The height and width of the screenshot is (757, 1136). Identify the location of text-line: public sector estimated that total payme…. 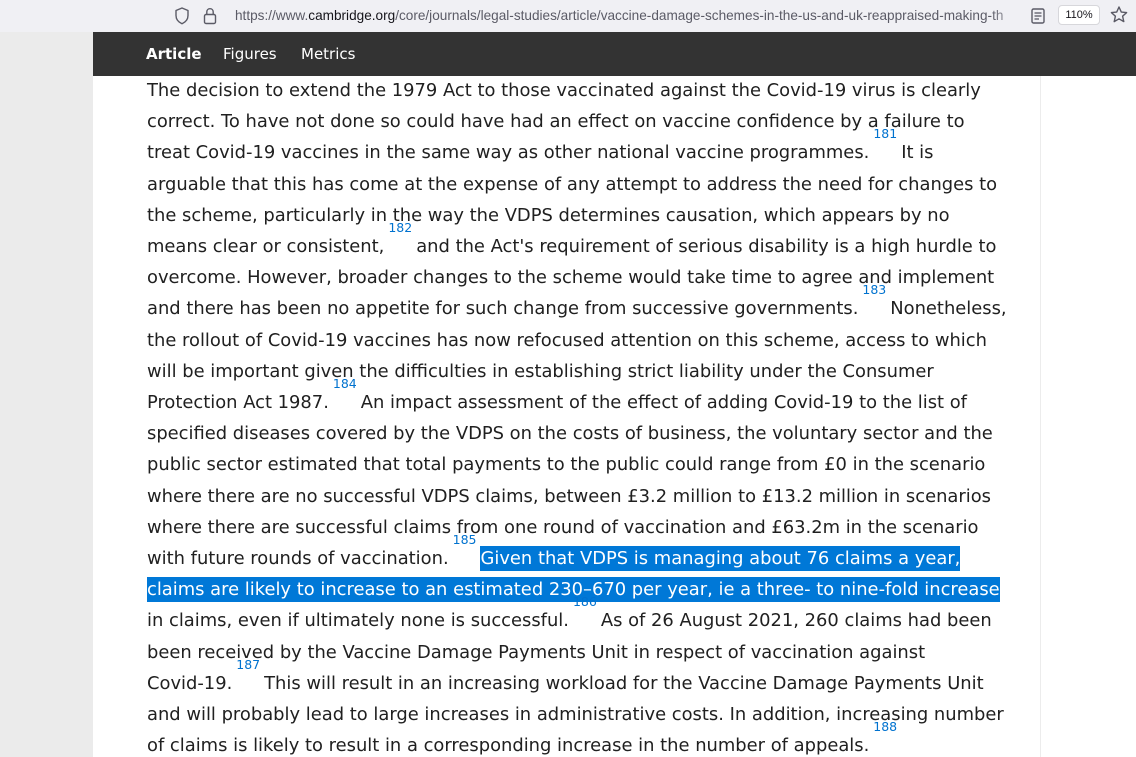
(566, 465).